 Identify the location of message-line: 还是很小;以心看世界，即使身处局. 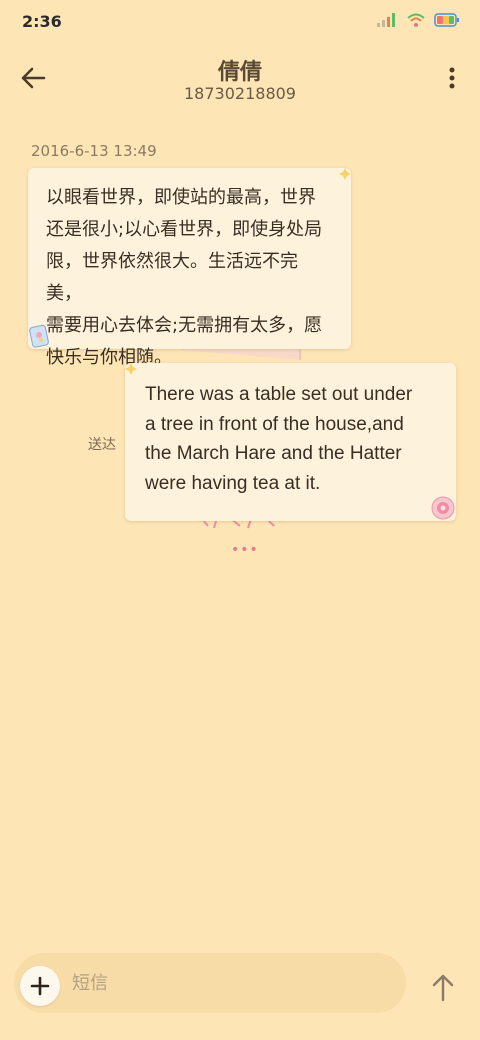
(184, 229).